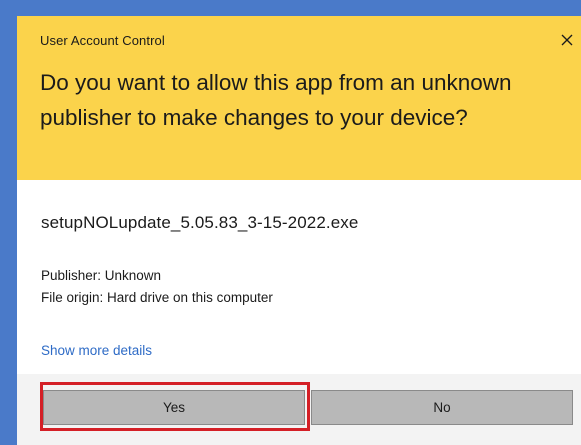  I want to click on show-more-details-link: Show more details, so click(96, 350).